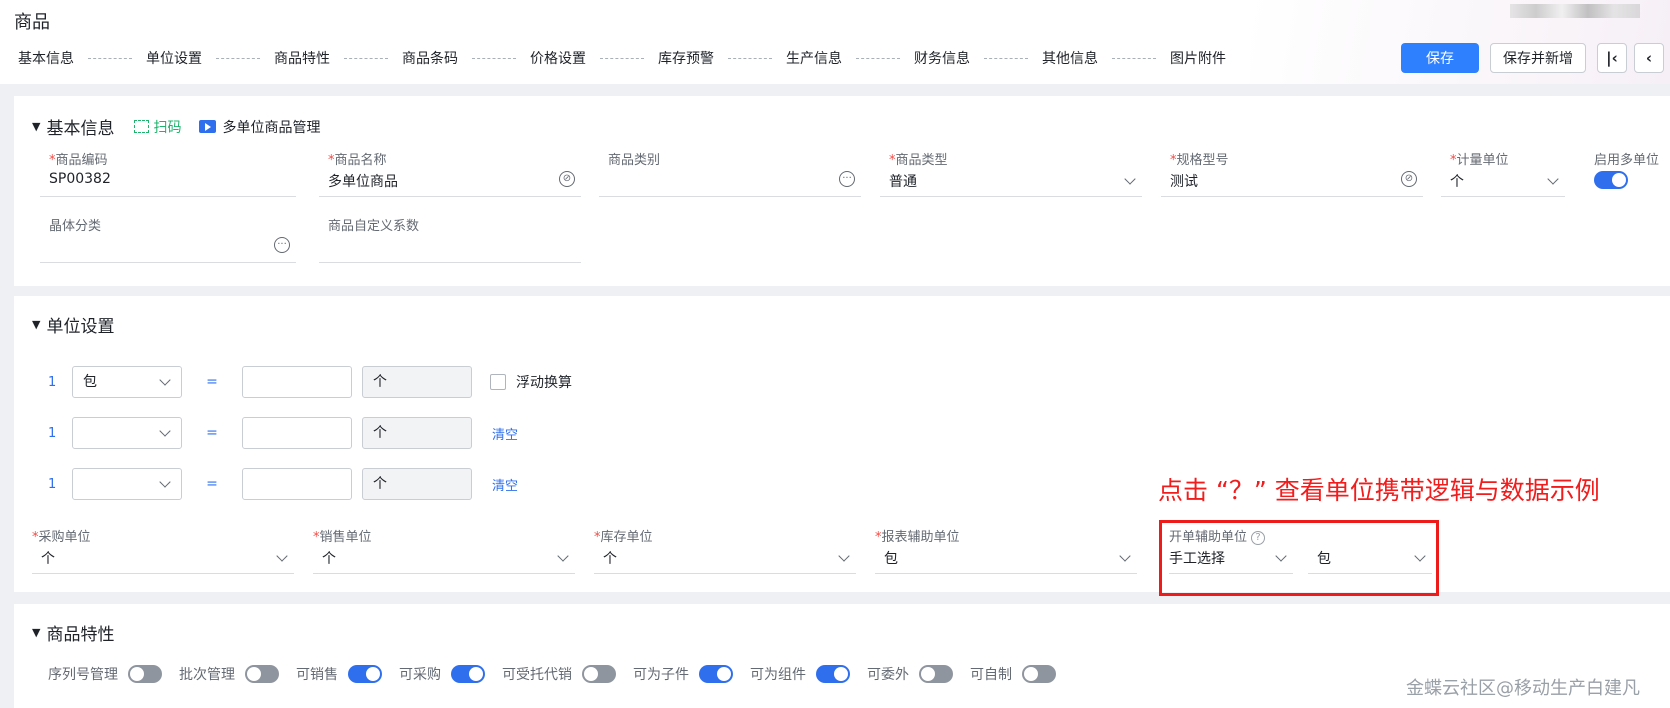 The width and height of the screenshot is (1670, 708). Describe the element at coordinates (142, 126) in the screenshot. I see `scan-icon` at that location.